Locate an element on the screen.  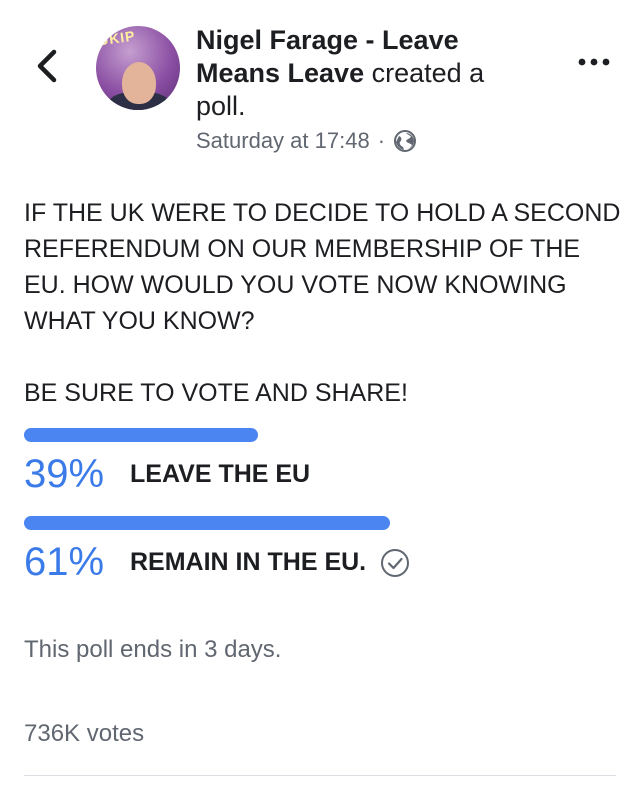
poll-option-remain: 61% REMAIN IN THE EU. is located at coordinates (324, 550).